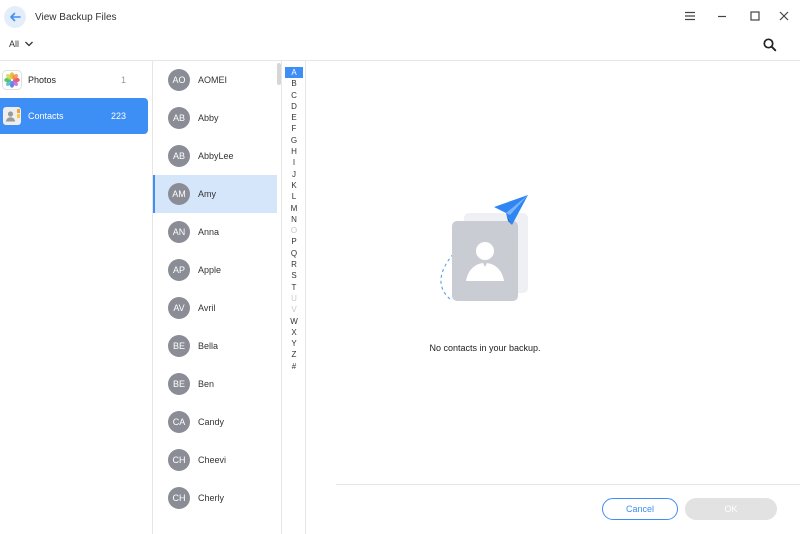  I want to click on hamburger-icon, so click(690, 16).